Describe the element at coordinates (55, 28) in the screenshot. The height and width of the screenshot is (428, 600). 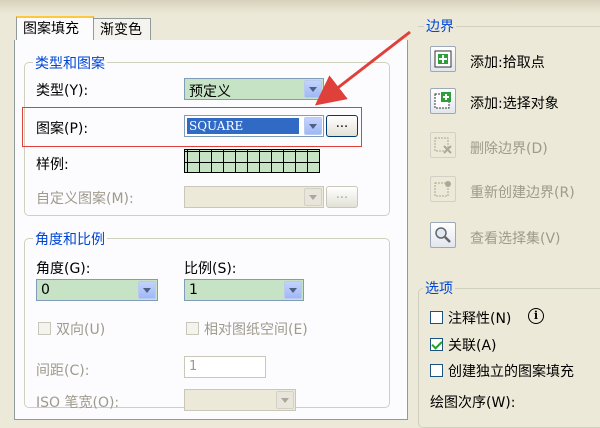
I see `tab-hatch: 图案填充` at that location.